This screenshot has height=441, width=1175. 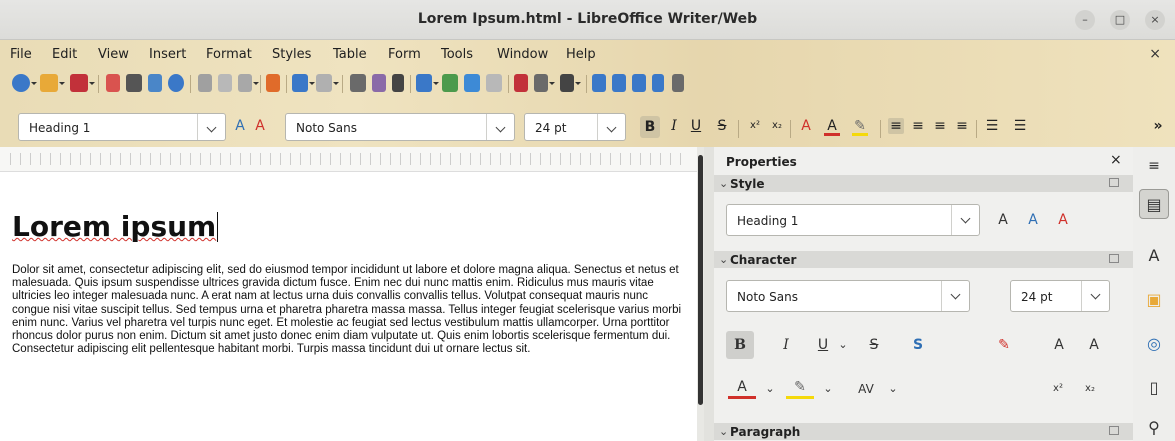 What do you see at coordinates (918, 345) in the screenshot?
I see `sidebar-shadow-button: S` at bounding box center [918, 345].